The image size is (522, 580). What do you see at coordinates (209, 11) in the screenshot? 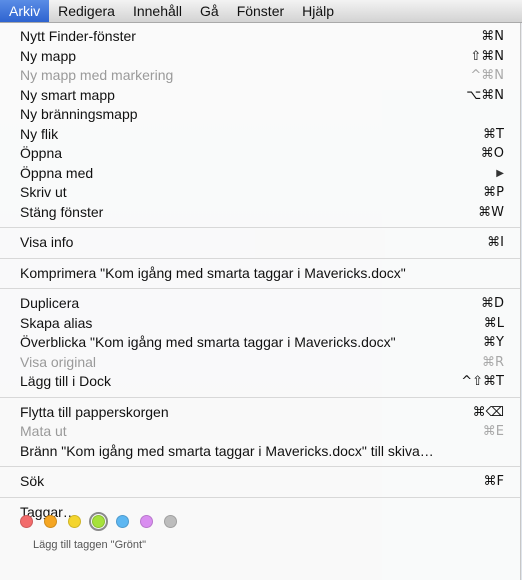
I see `menu-ga: Gå` at bounding box center [209, 11].